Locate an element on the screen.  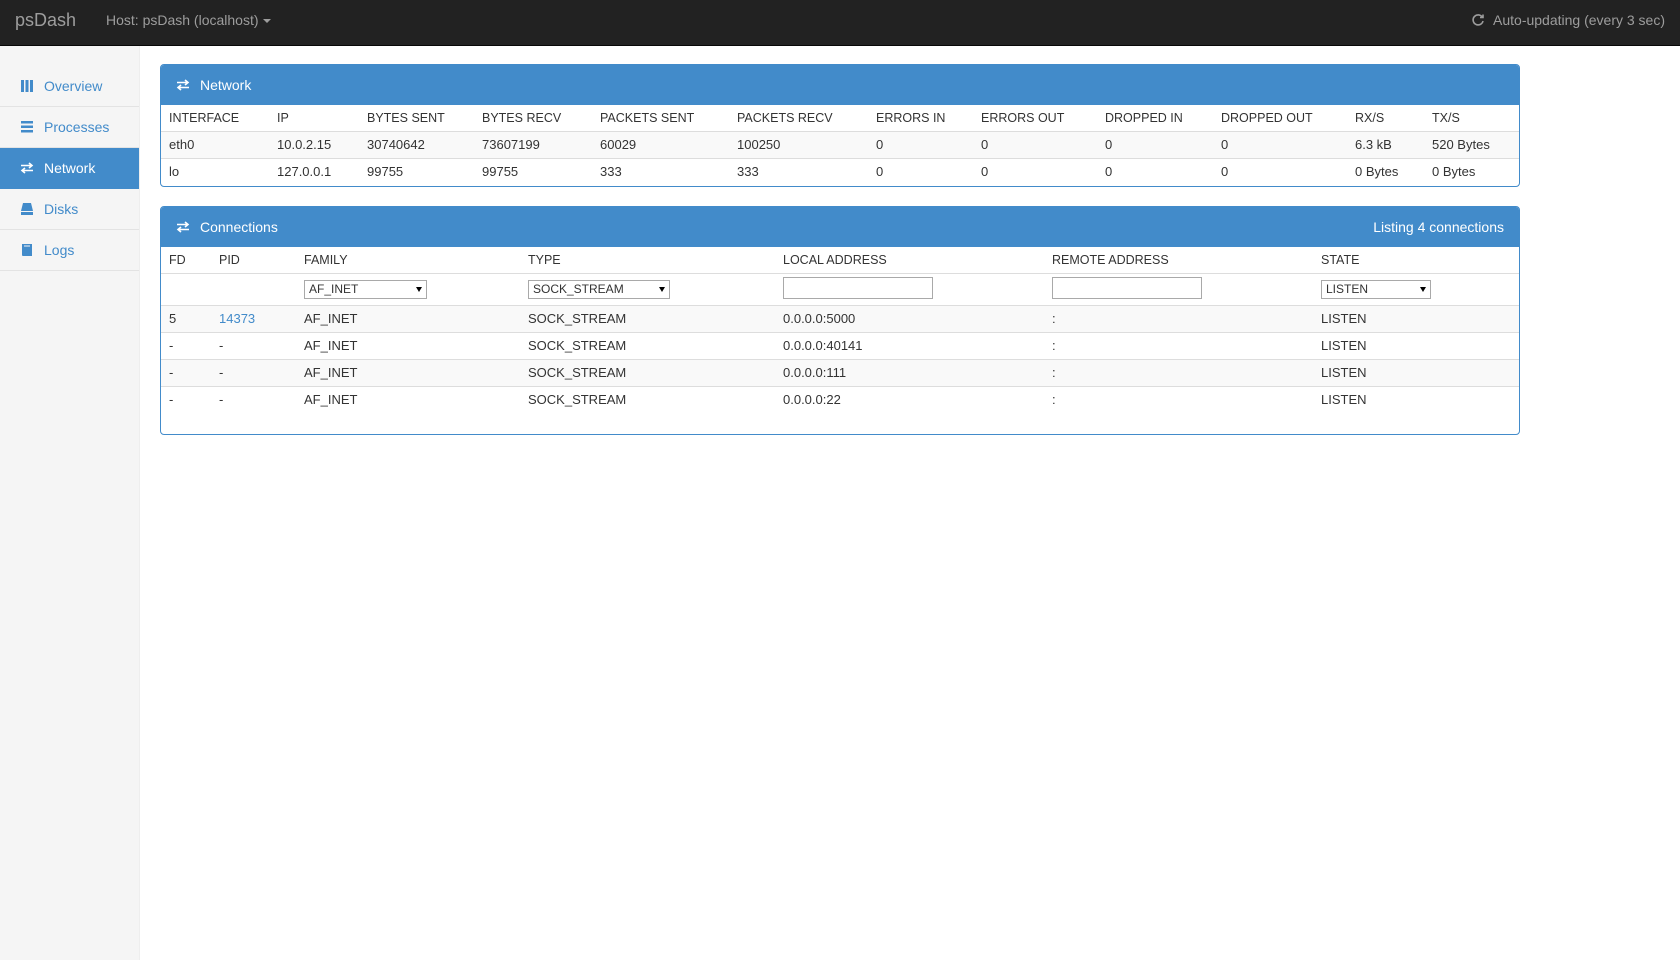
auto-updating-label: Auto-updating (every 3 sec) is located at coordinates (1579, 20).